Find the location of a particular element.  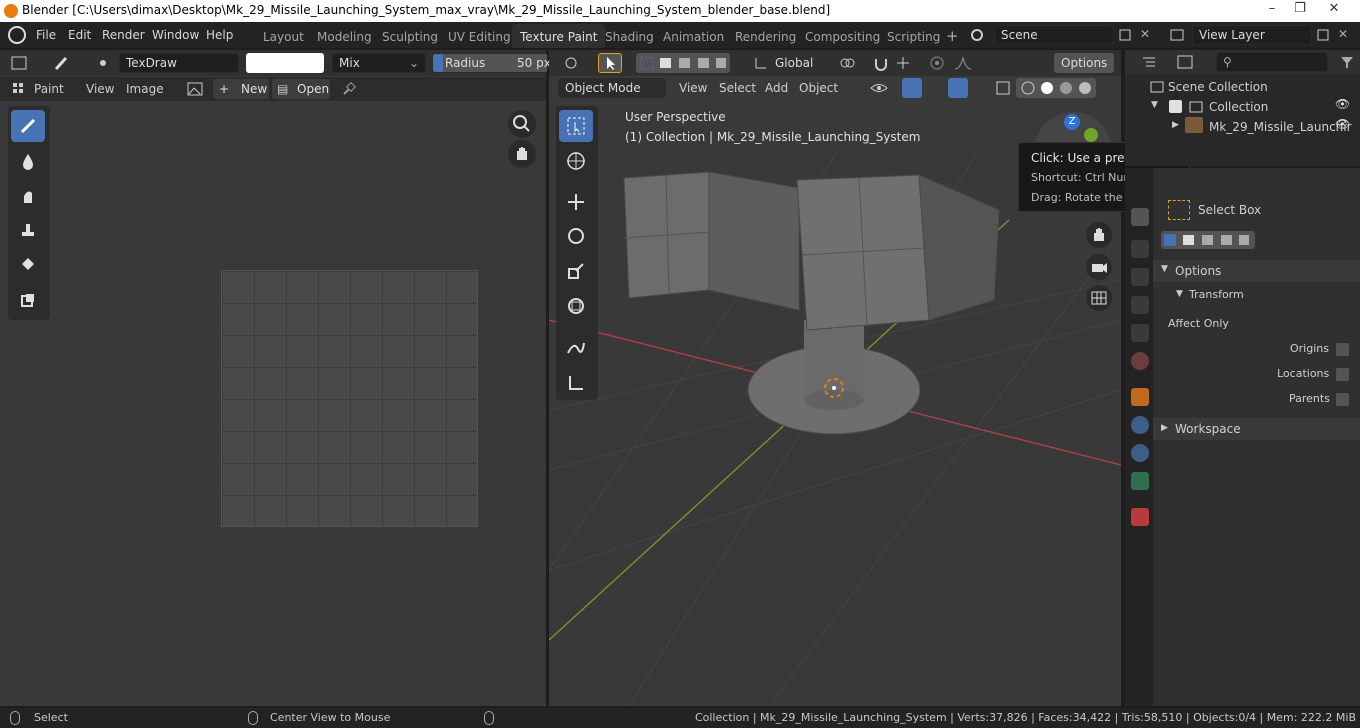

falloff-icon is located at coordinates (963, 63).